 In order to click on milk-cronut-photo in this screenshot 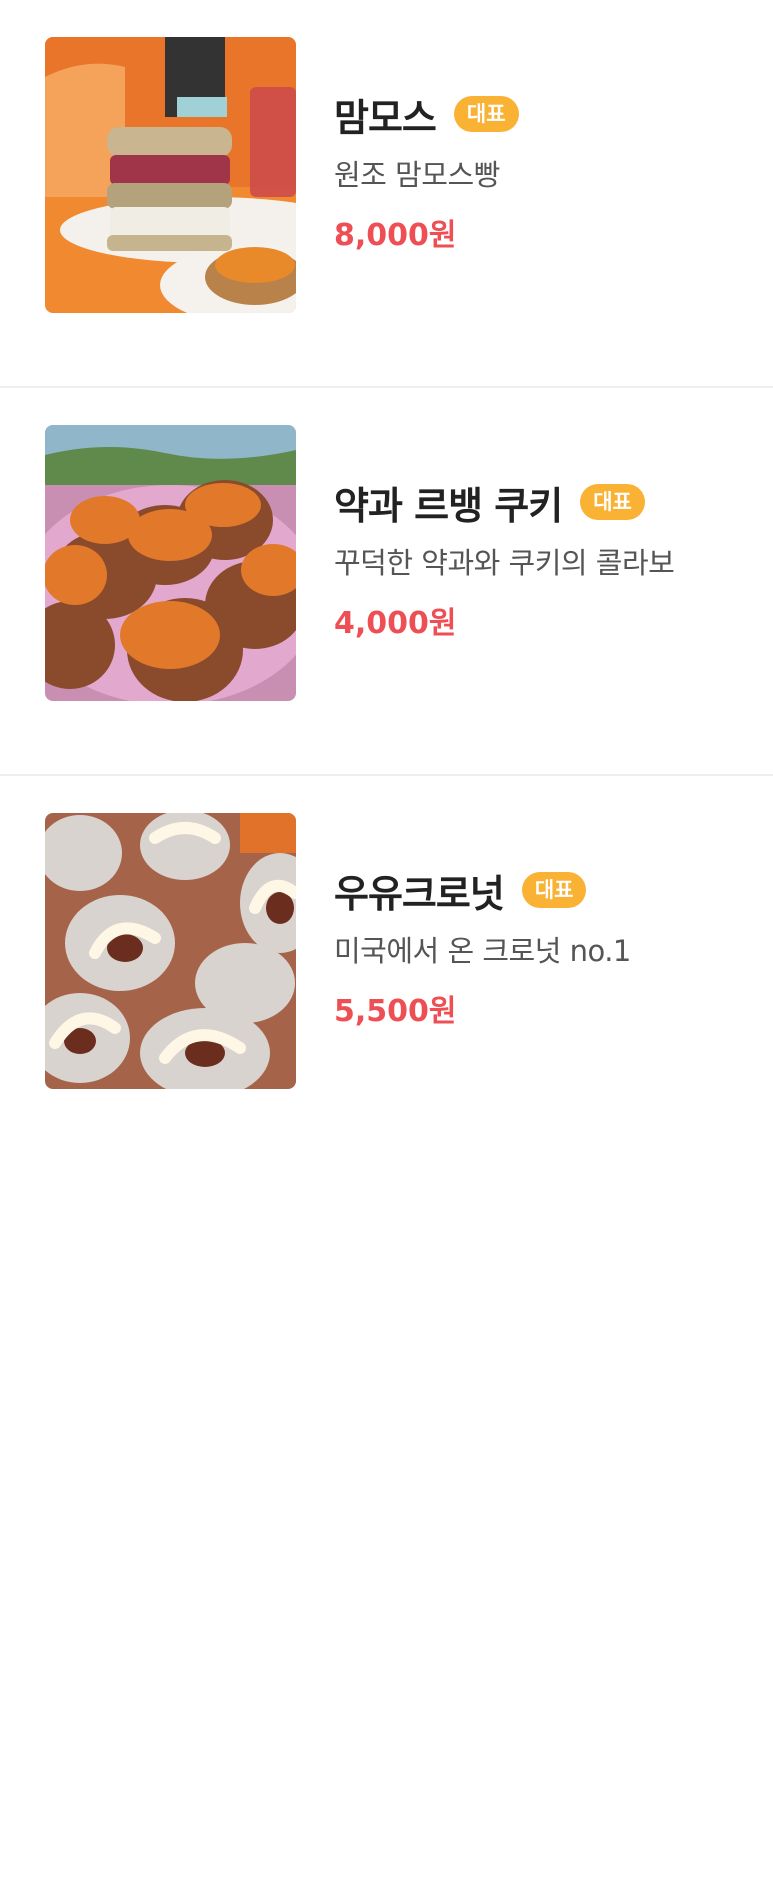, I will do `click(170, 951)`.